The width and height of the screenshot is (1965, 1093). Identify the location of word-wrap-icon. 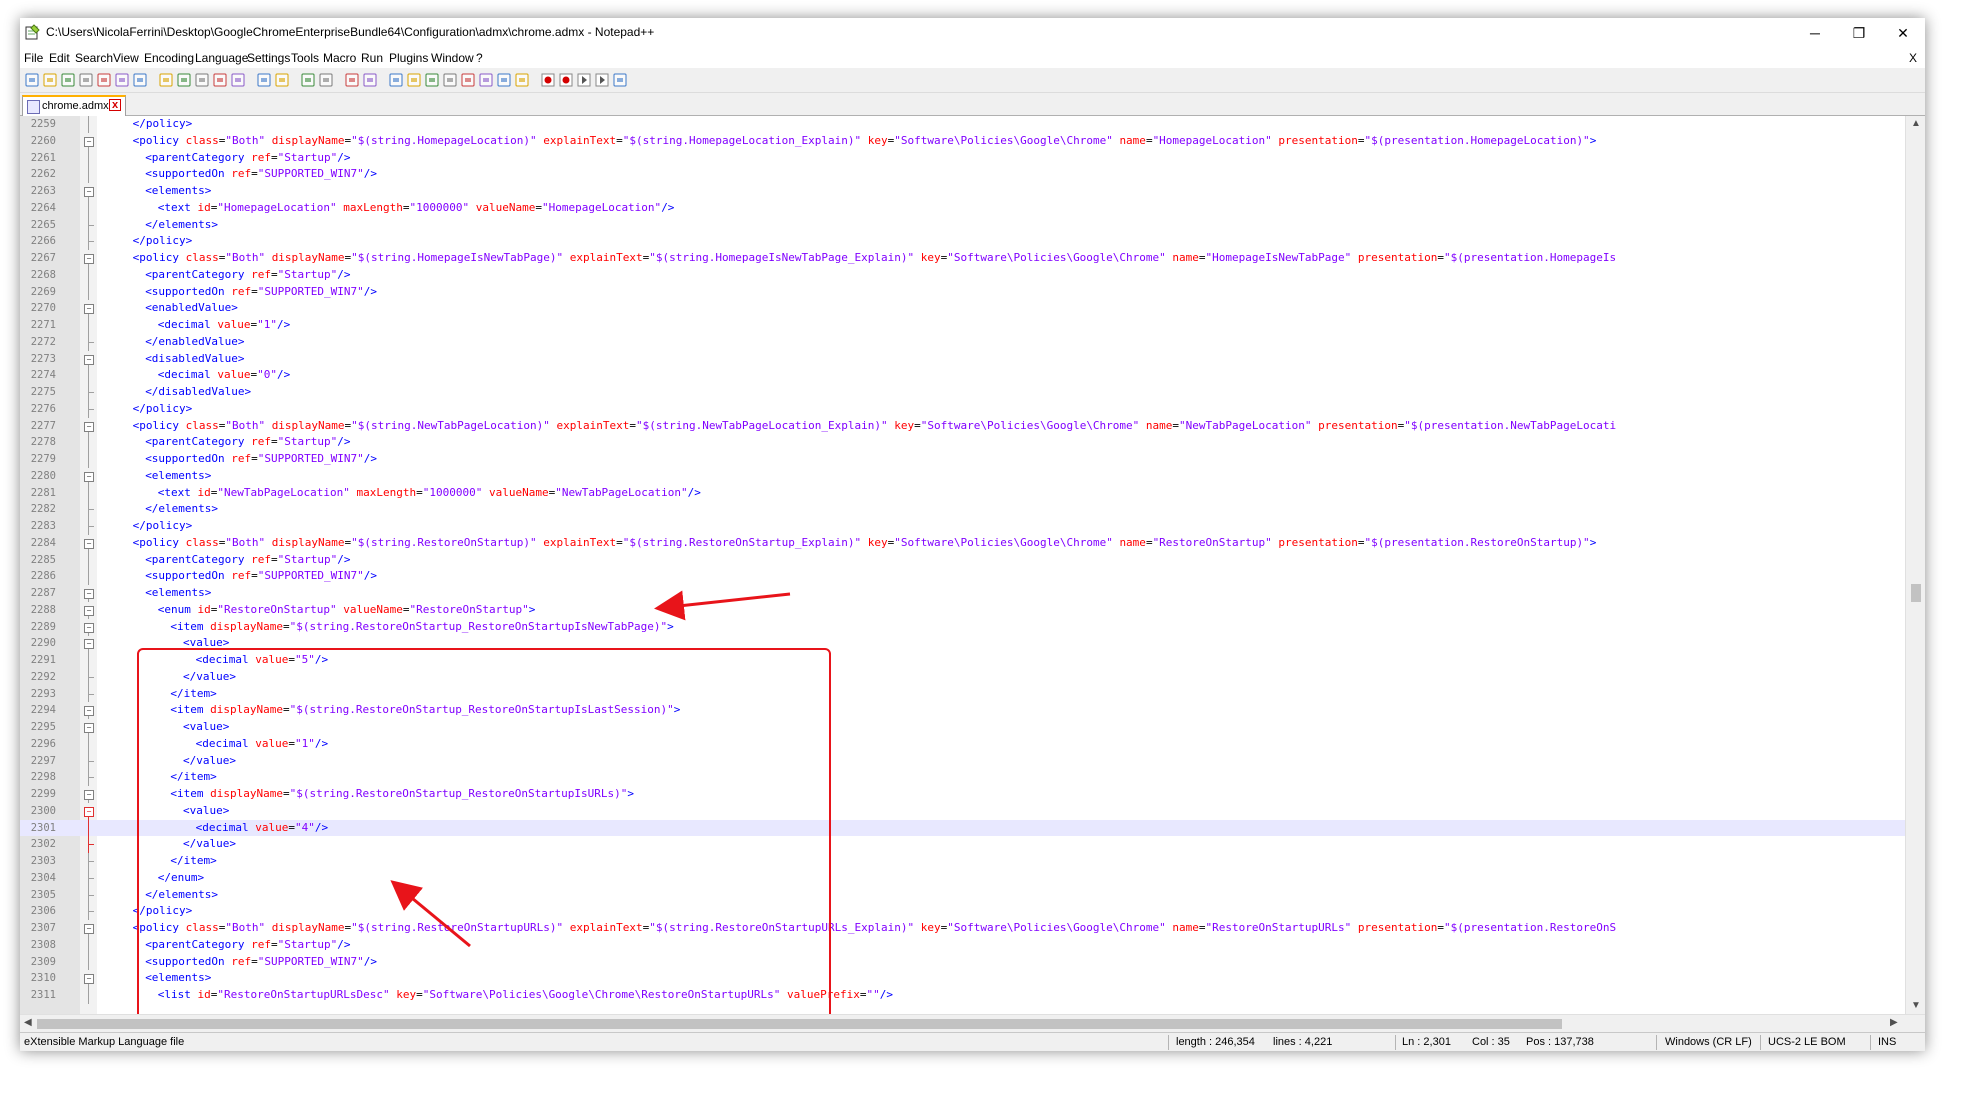
(396, 80).